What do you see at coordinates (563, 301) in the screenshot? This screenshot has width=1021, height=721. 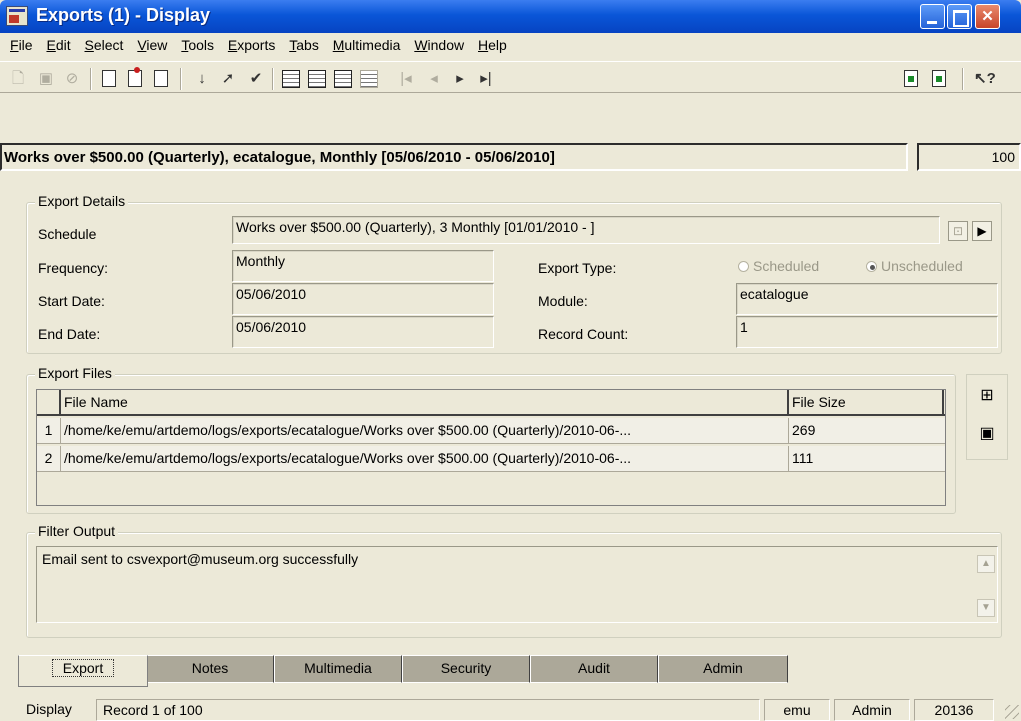 I see `module-label: Module:` at bounding box center [563, 301].